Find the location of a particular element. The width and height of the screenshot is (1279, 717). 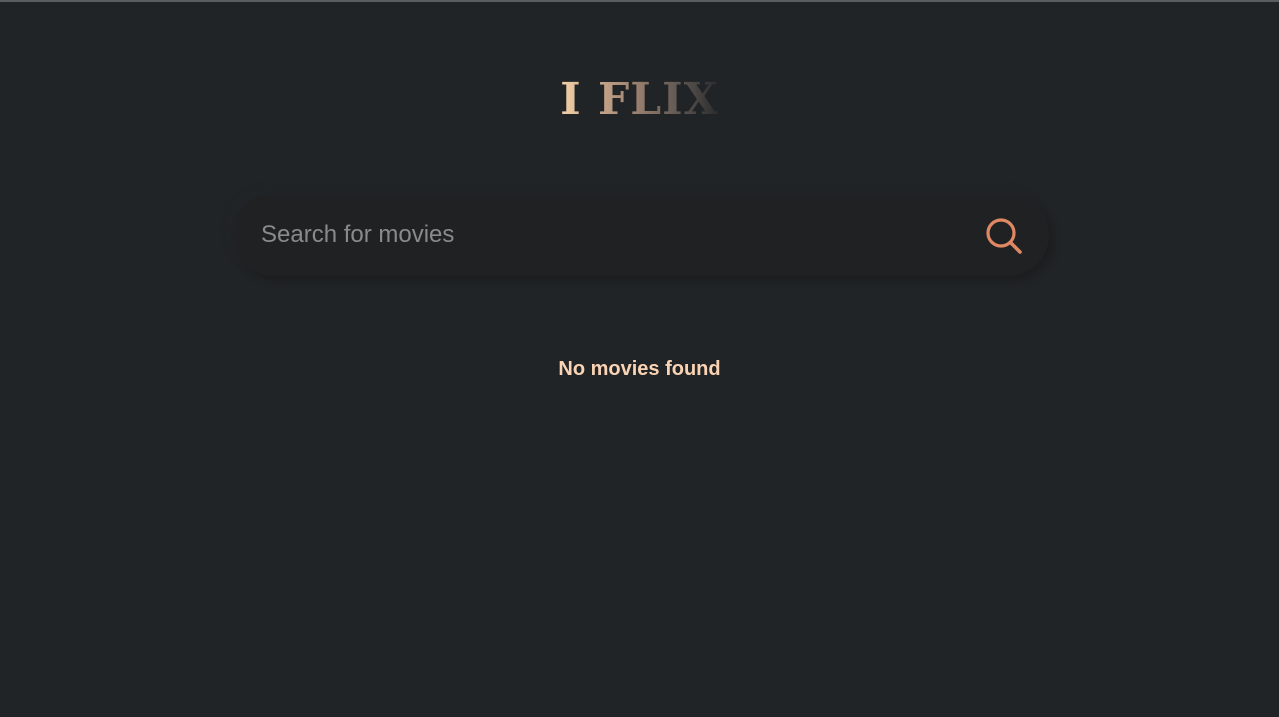

search-bar is located at coordinates (641, 235).